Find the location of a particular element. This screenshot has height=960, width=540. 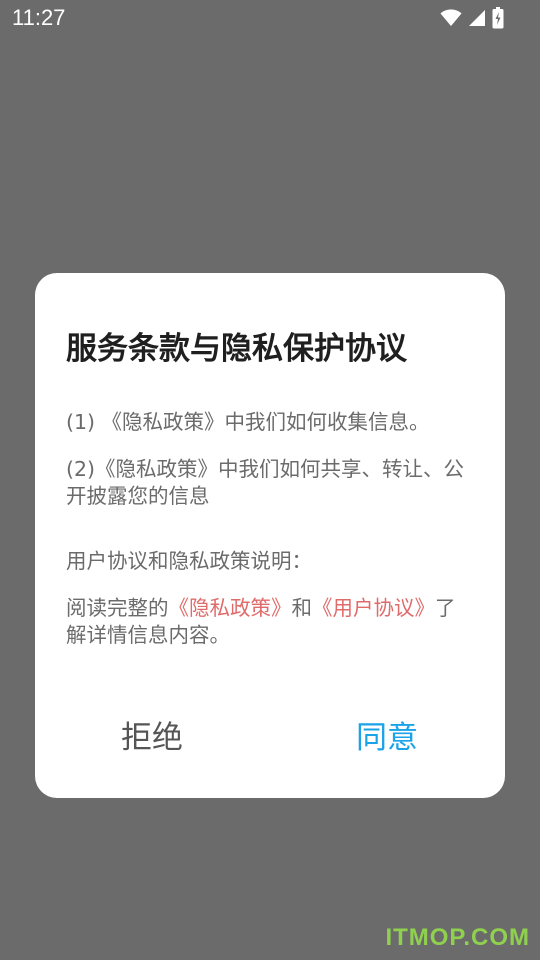

connector-text: 和 is located at coordinates (302, 608).